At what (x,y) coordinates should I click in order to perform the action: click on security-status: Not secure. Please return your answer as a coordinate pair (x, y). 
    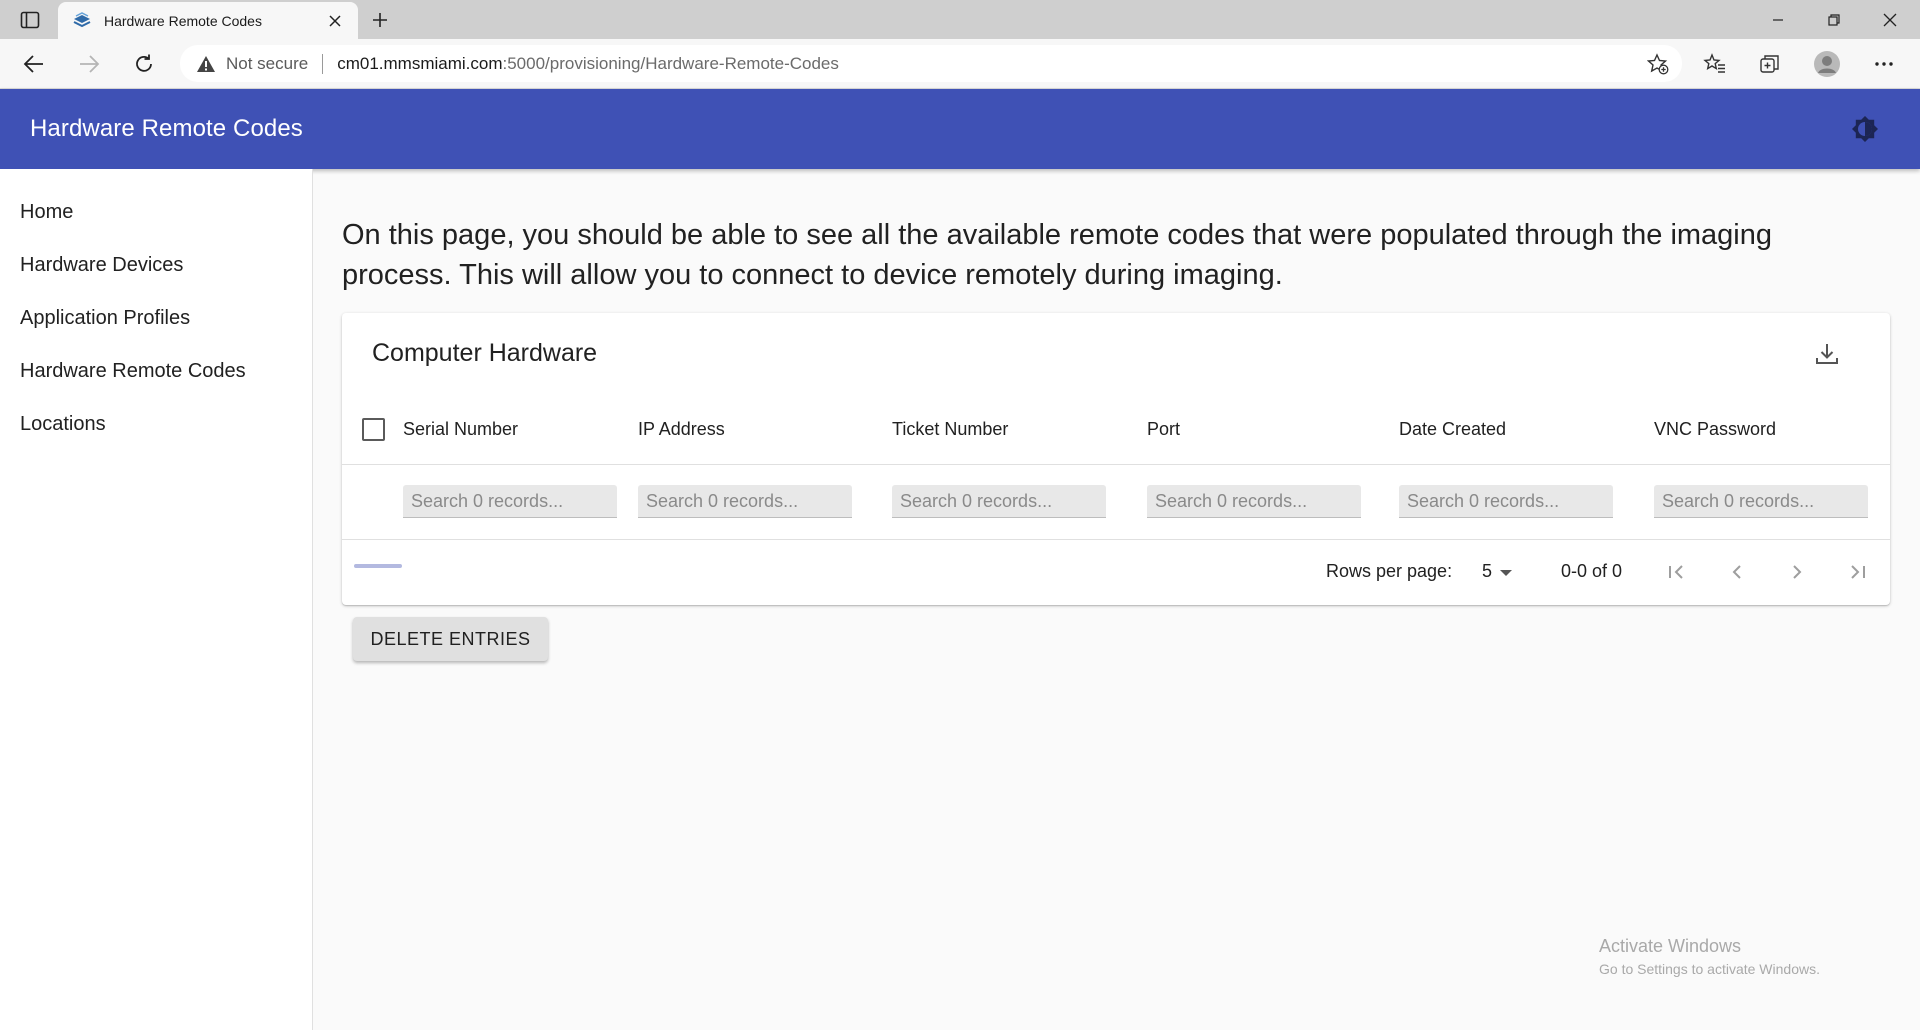
    Looking at the image, I should click on (267, 64).